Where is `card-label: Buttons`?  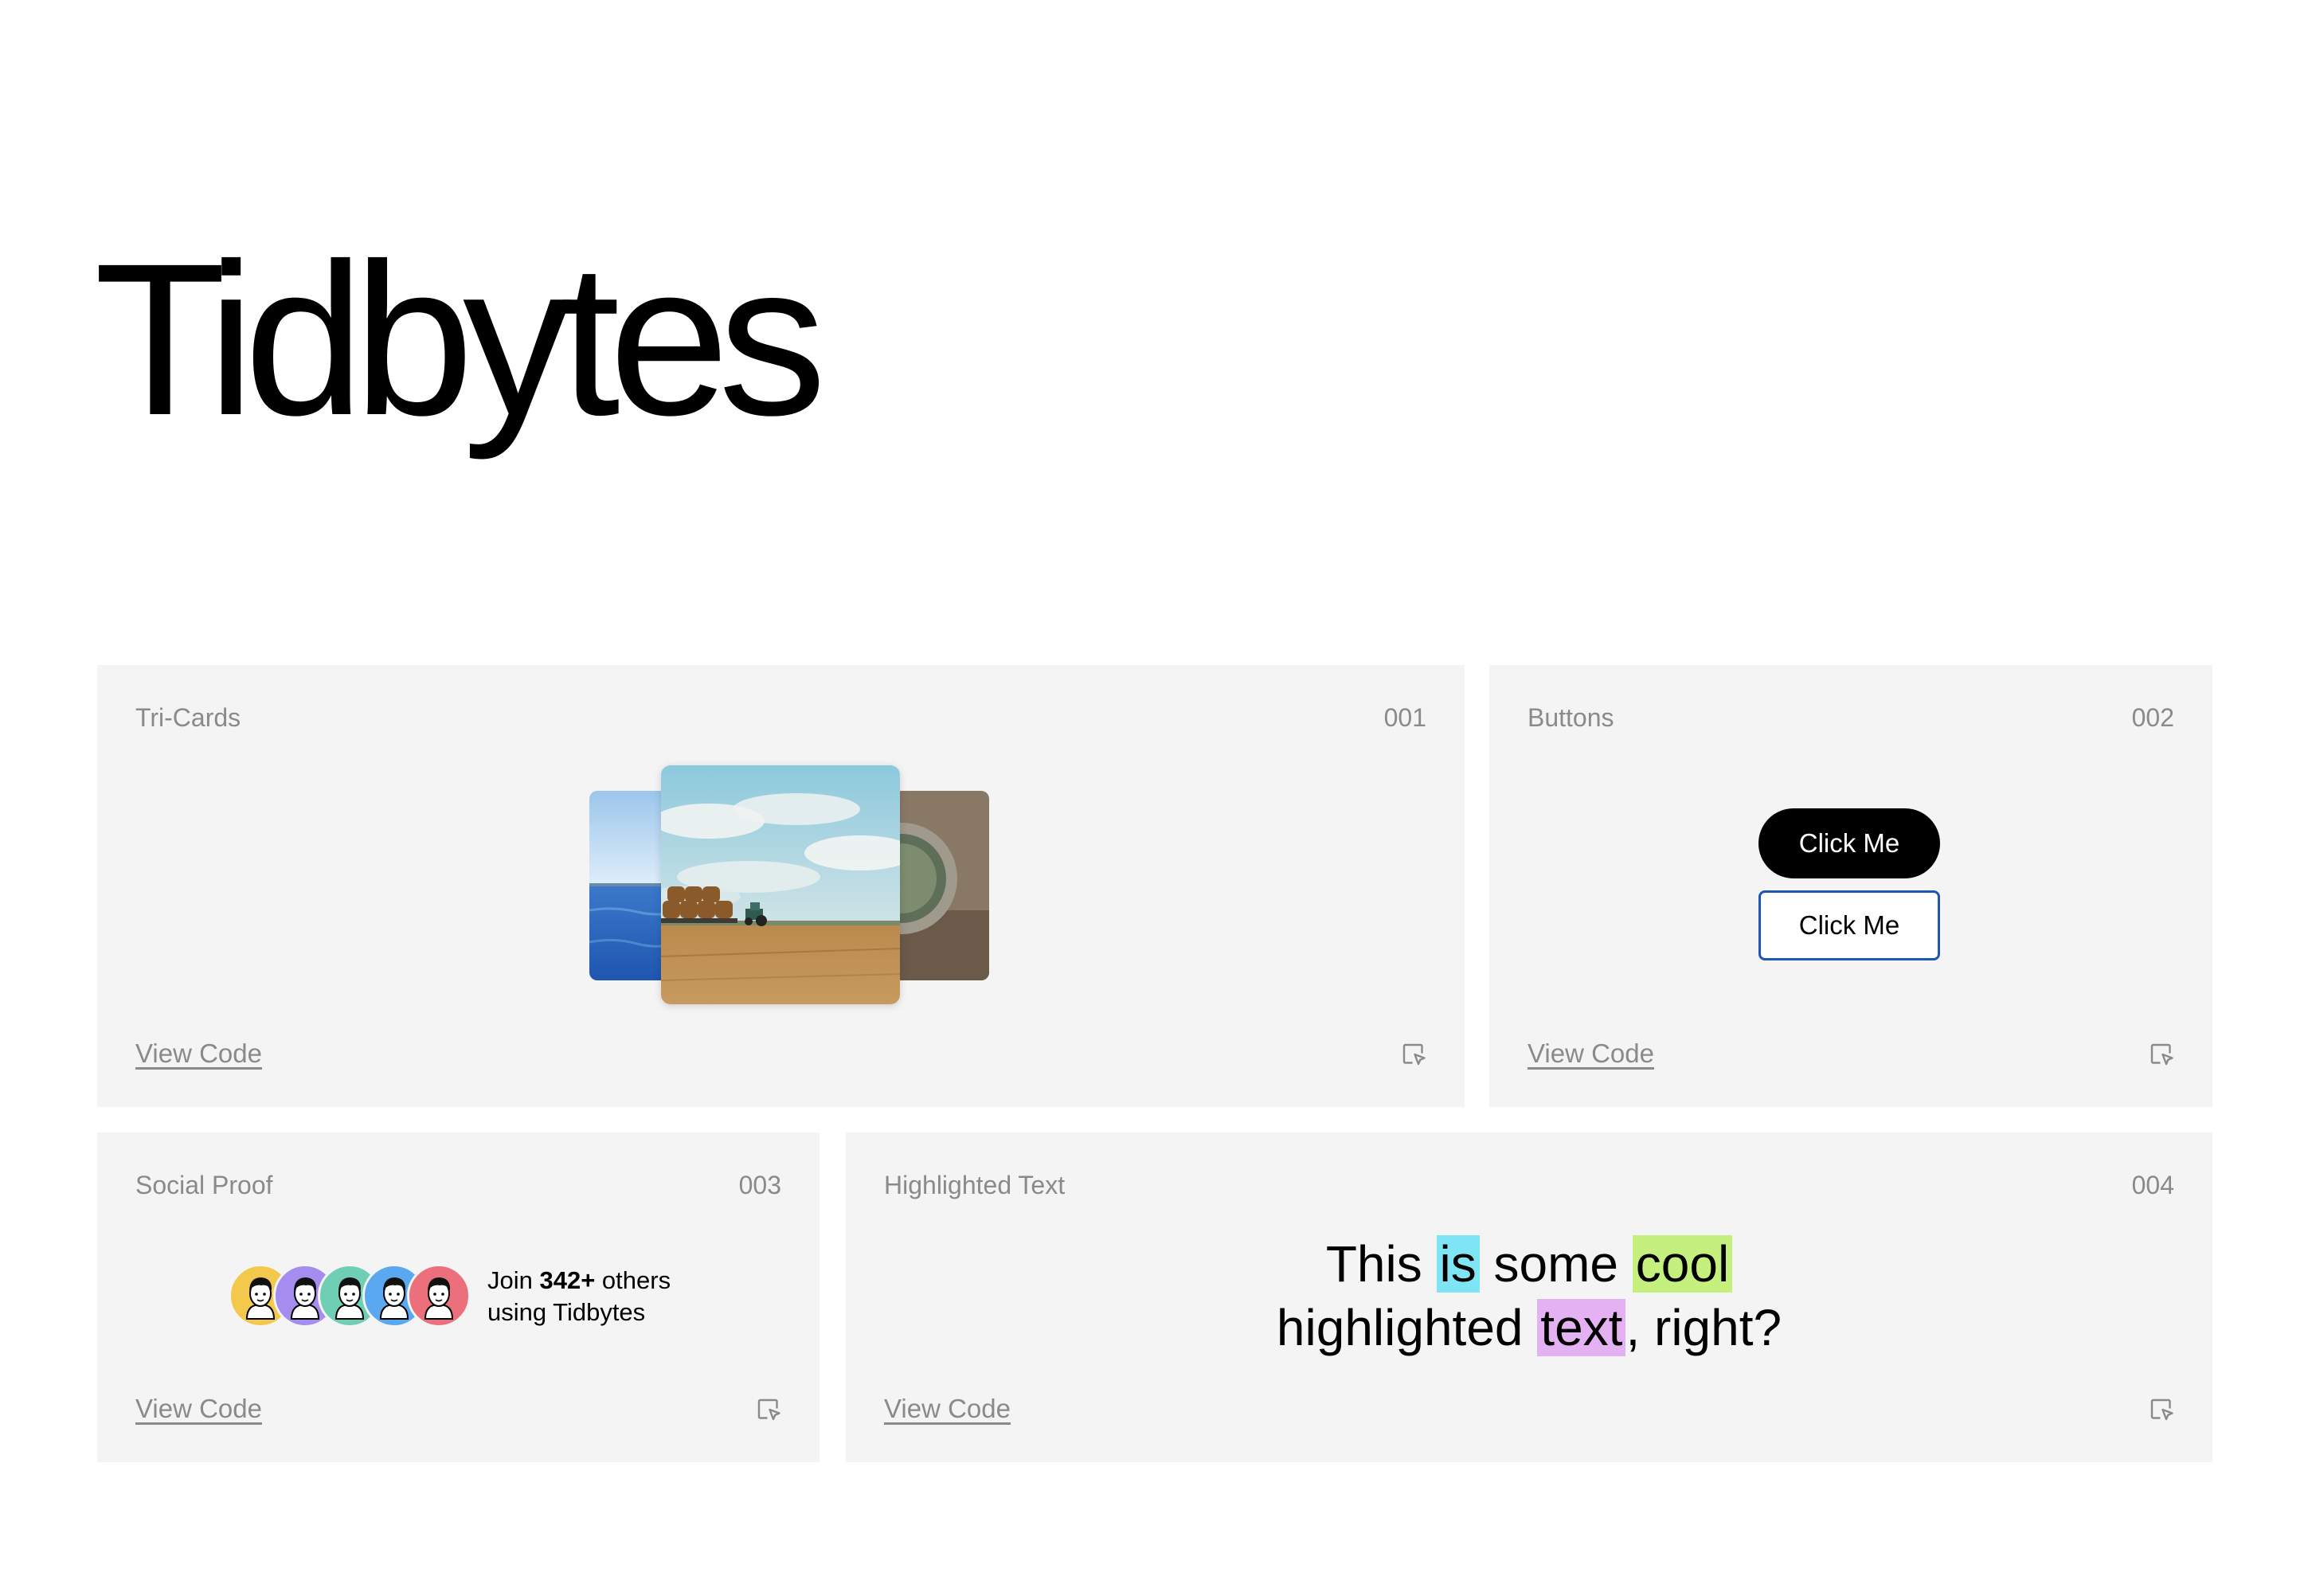 card-label: Buttons is located at coordinates (1571, 717).